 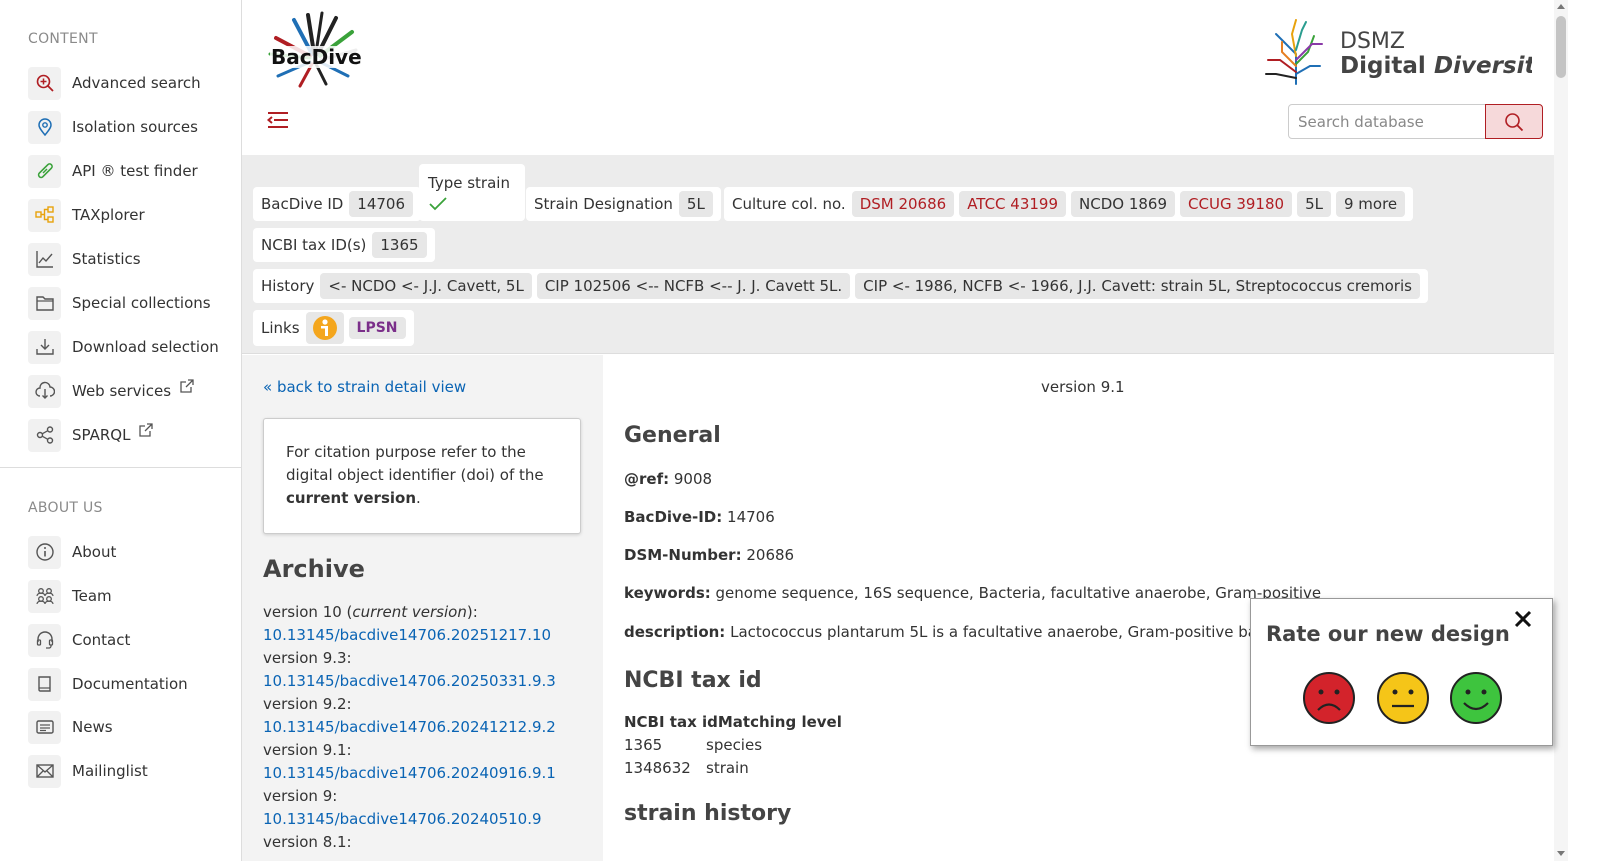 I want to click on archive-doi-link: 10.13145/bacdive14706.20241212.9.2, so click(x=428, y=727).